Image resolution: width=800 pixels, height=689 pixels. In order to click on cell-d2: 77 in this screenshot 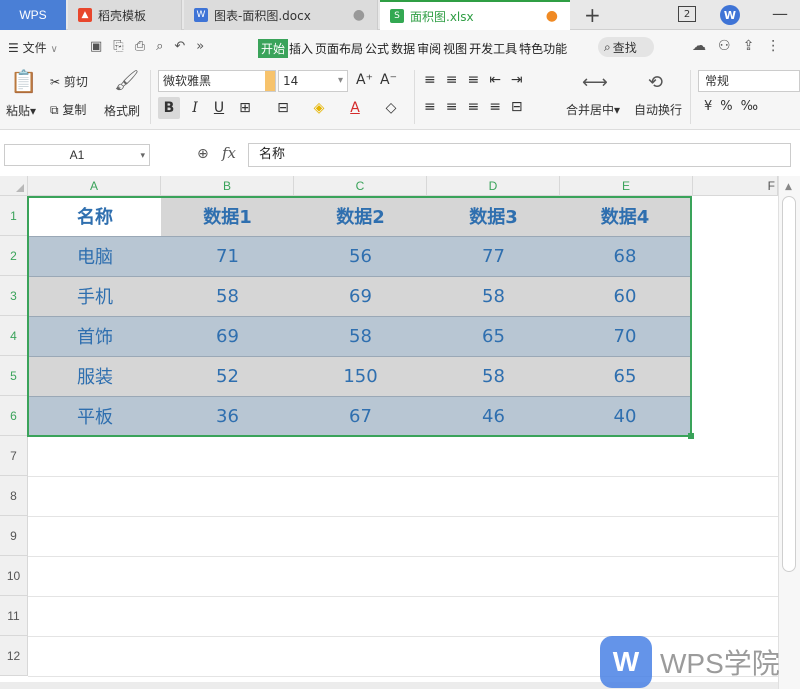, I will do `click(493, 256)`.